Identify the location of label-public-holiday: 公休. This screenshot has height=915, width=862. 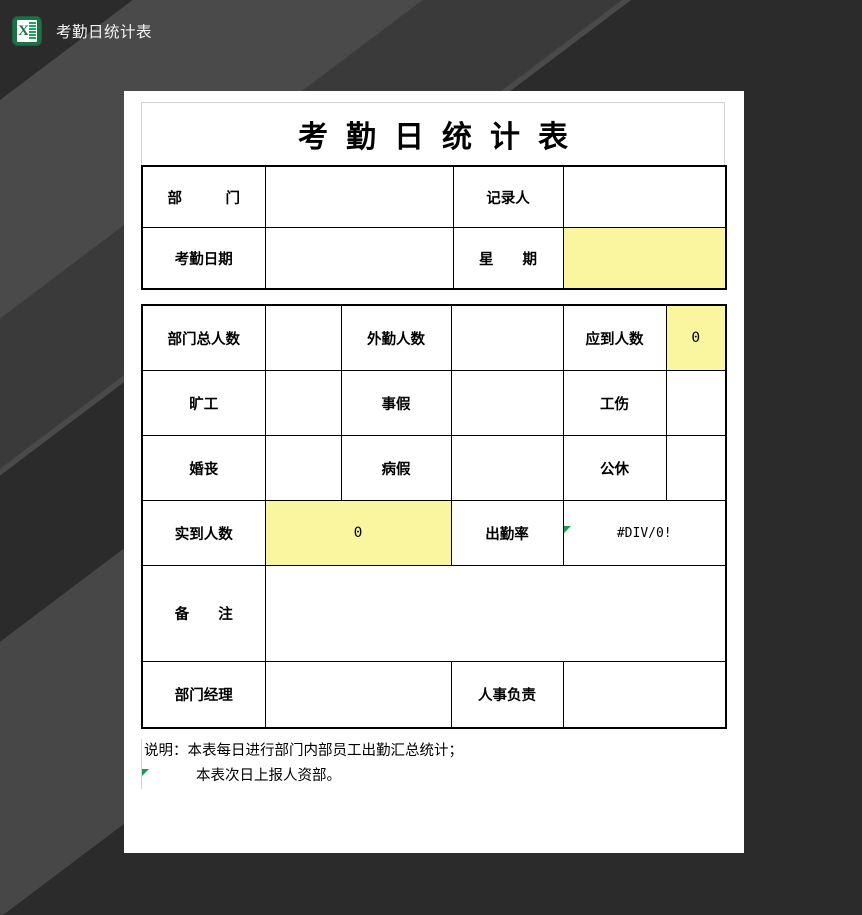
(614, 468).